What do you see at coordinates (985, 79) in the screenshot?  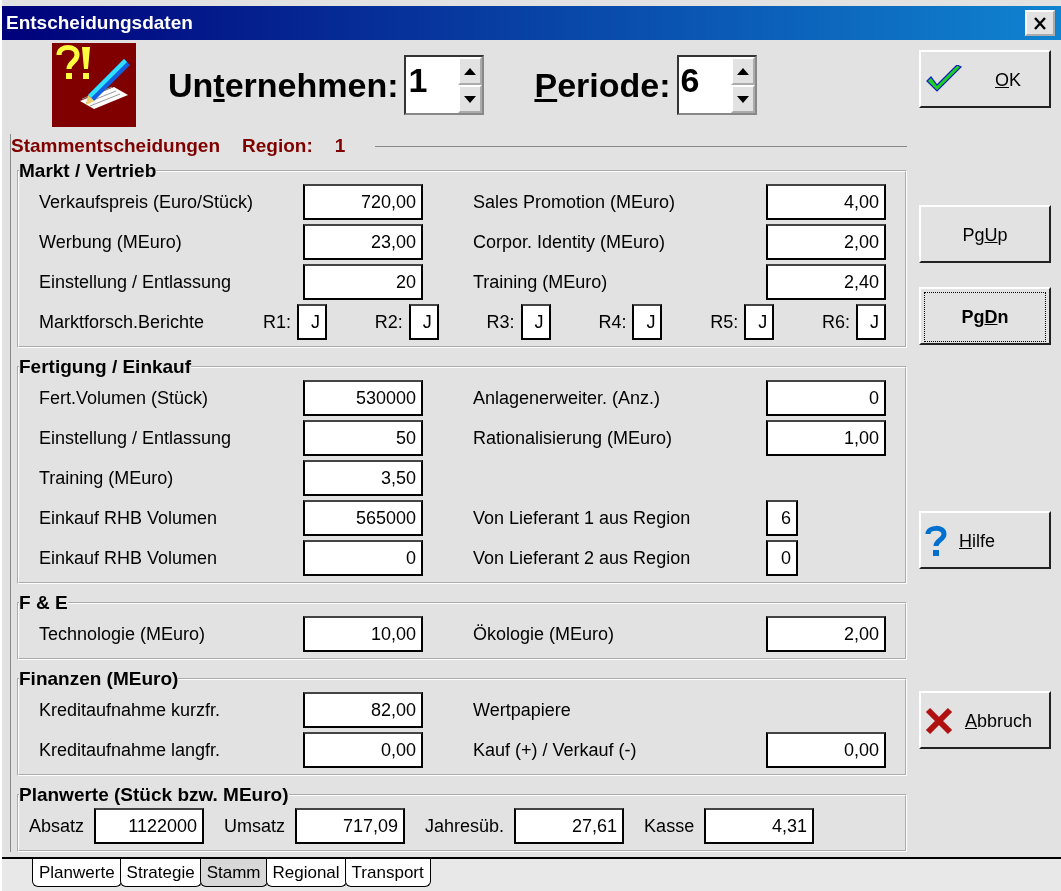 I see `ok-button: OK` at bounding box center [985, 79].